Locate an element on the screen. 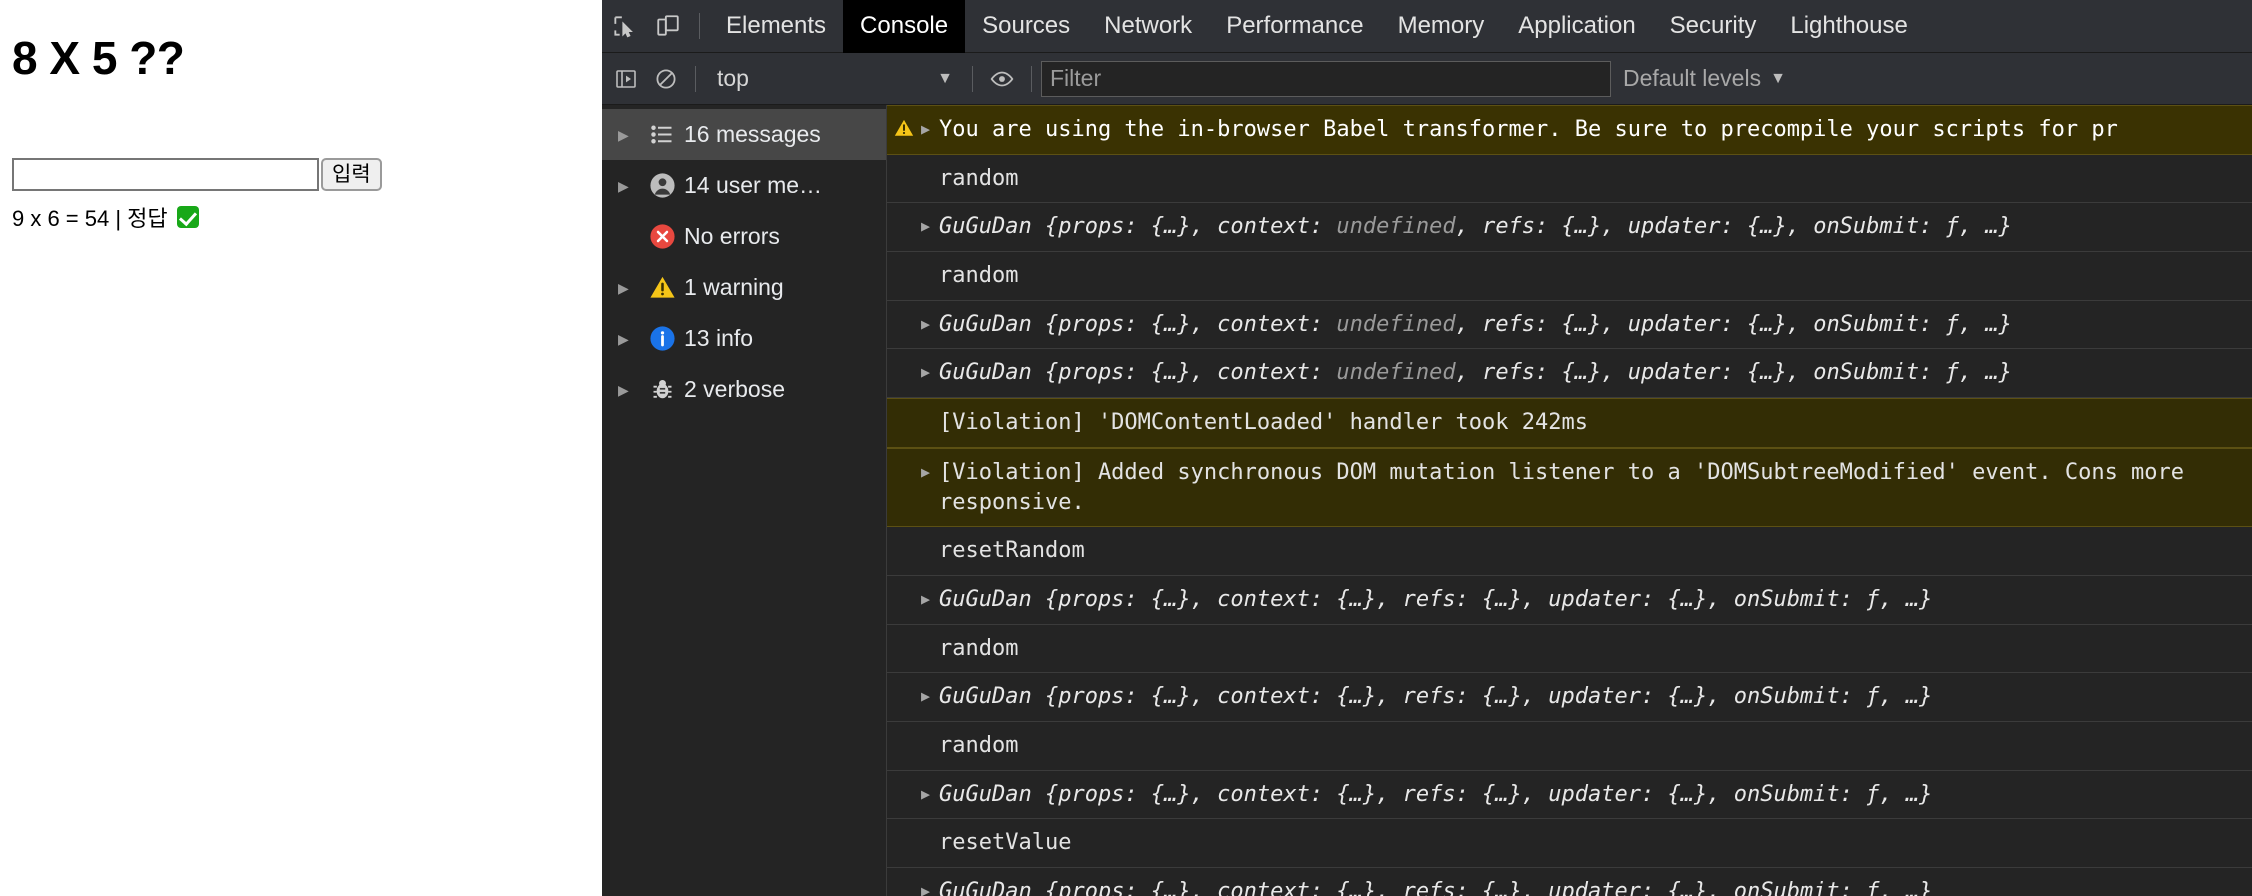 The image size is (2252, 896). sidebar-item-messages: ▶ 16 messages is located at coordinates (744, 134).